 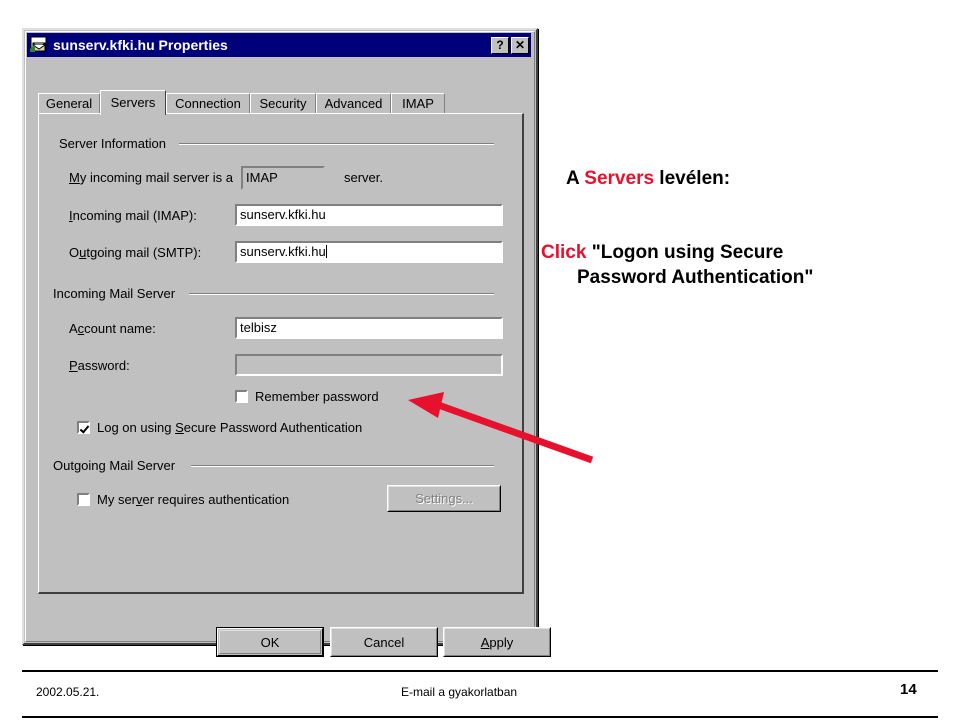 What do you see at coordinates (342, 466) in the screenshot?
I see `group-rule-outgoing-mail-server` at bounding box center [342, 466].